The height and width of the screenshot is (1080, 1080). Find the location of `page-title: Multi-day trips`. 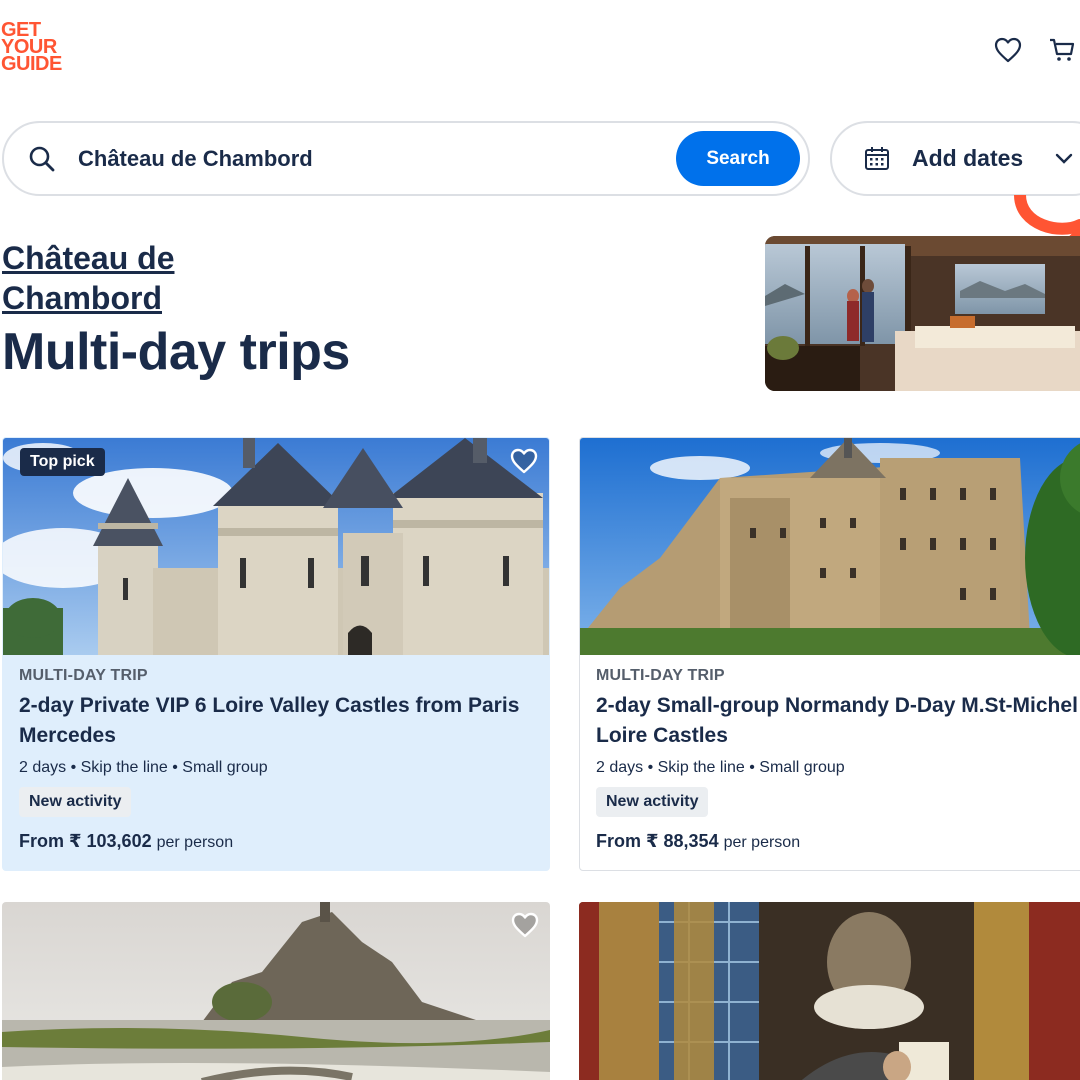

page-title: Multi-day trips is located at coordinates (176, 352).